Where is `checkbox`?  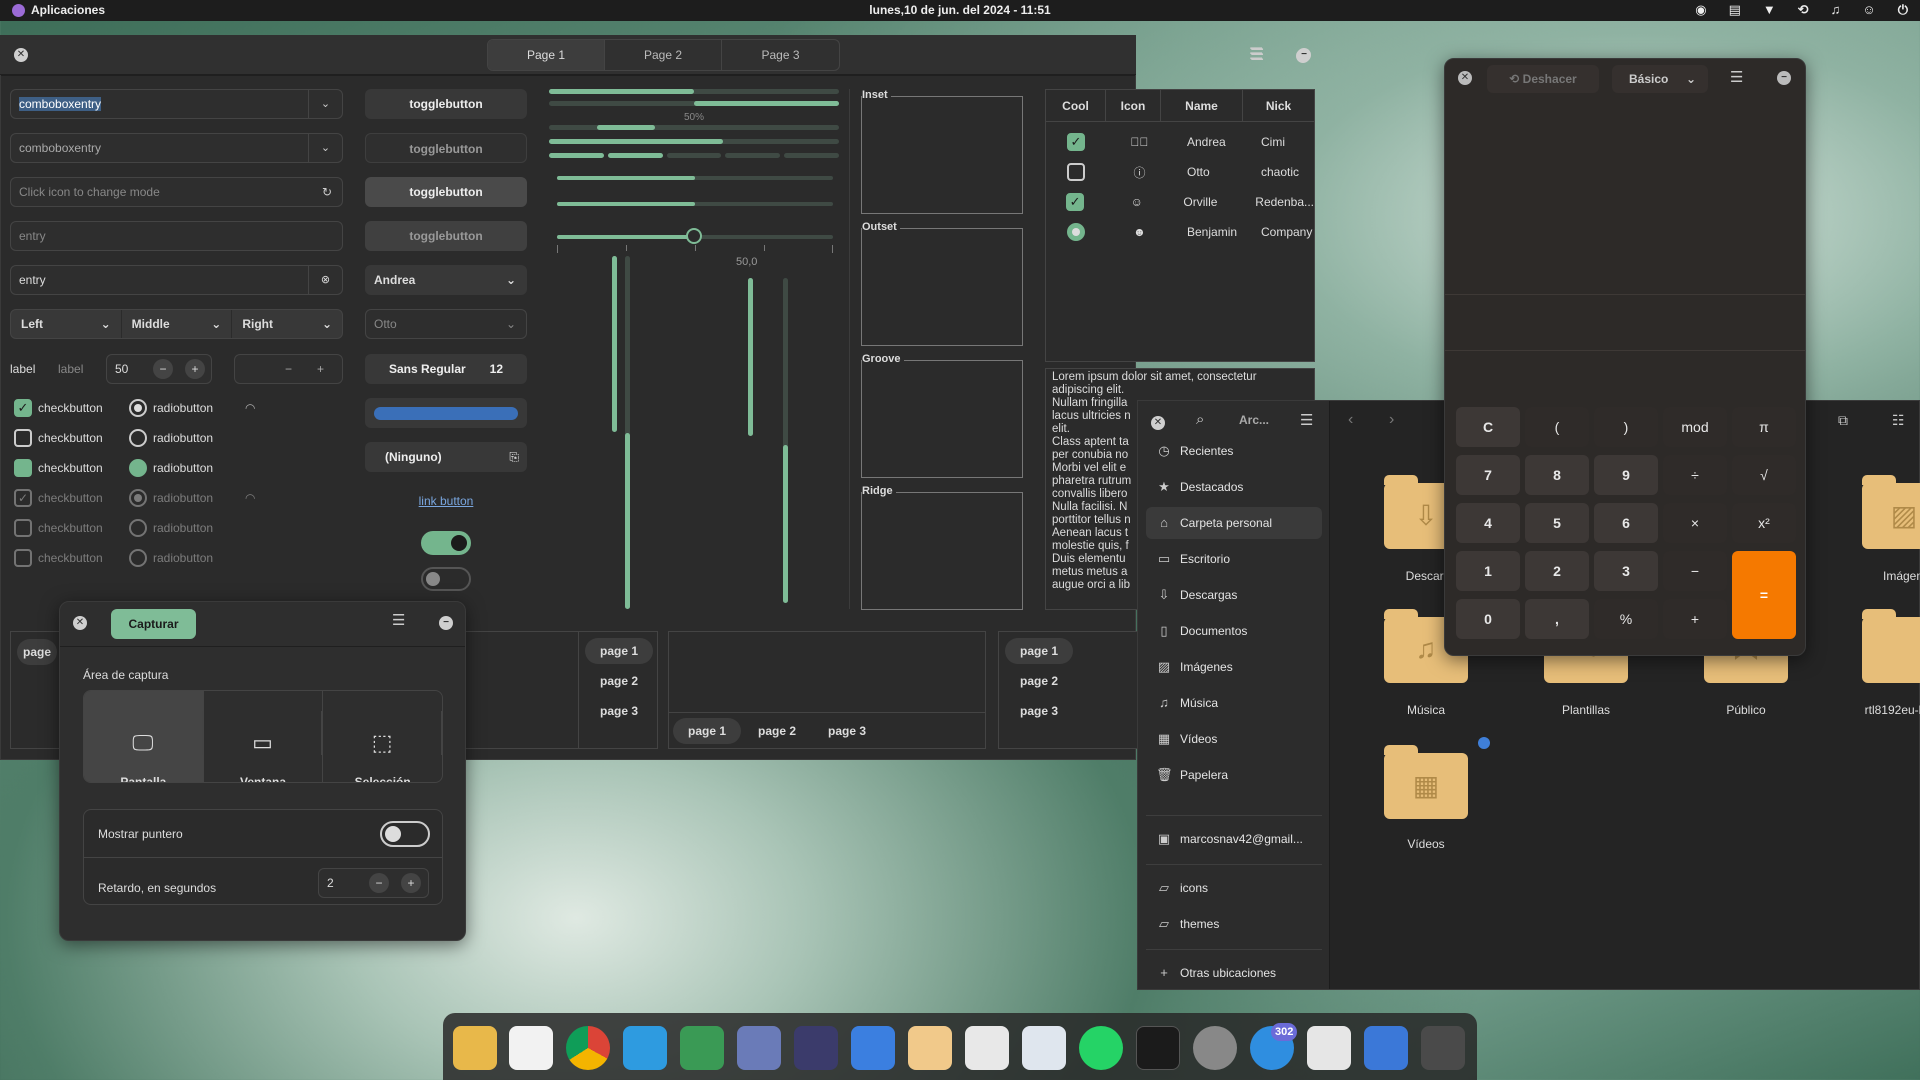 checkbox is located at coordinates (1076, 172).